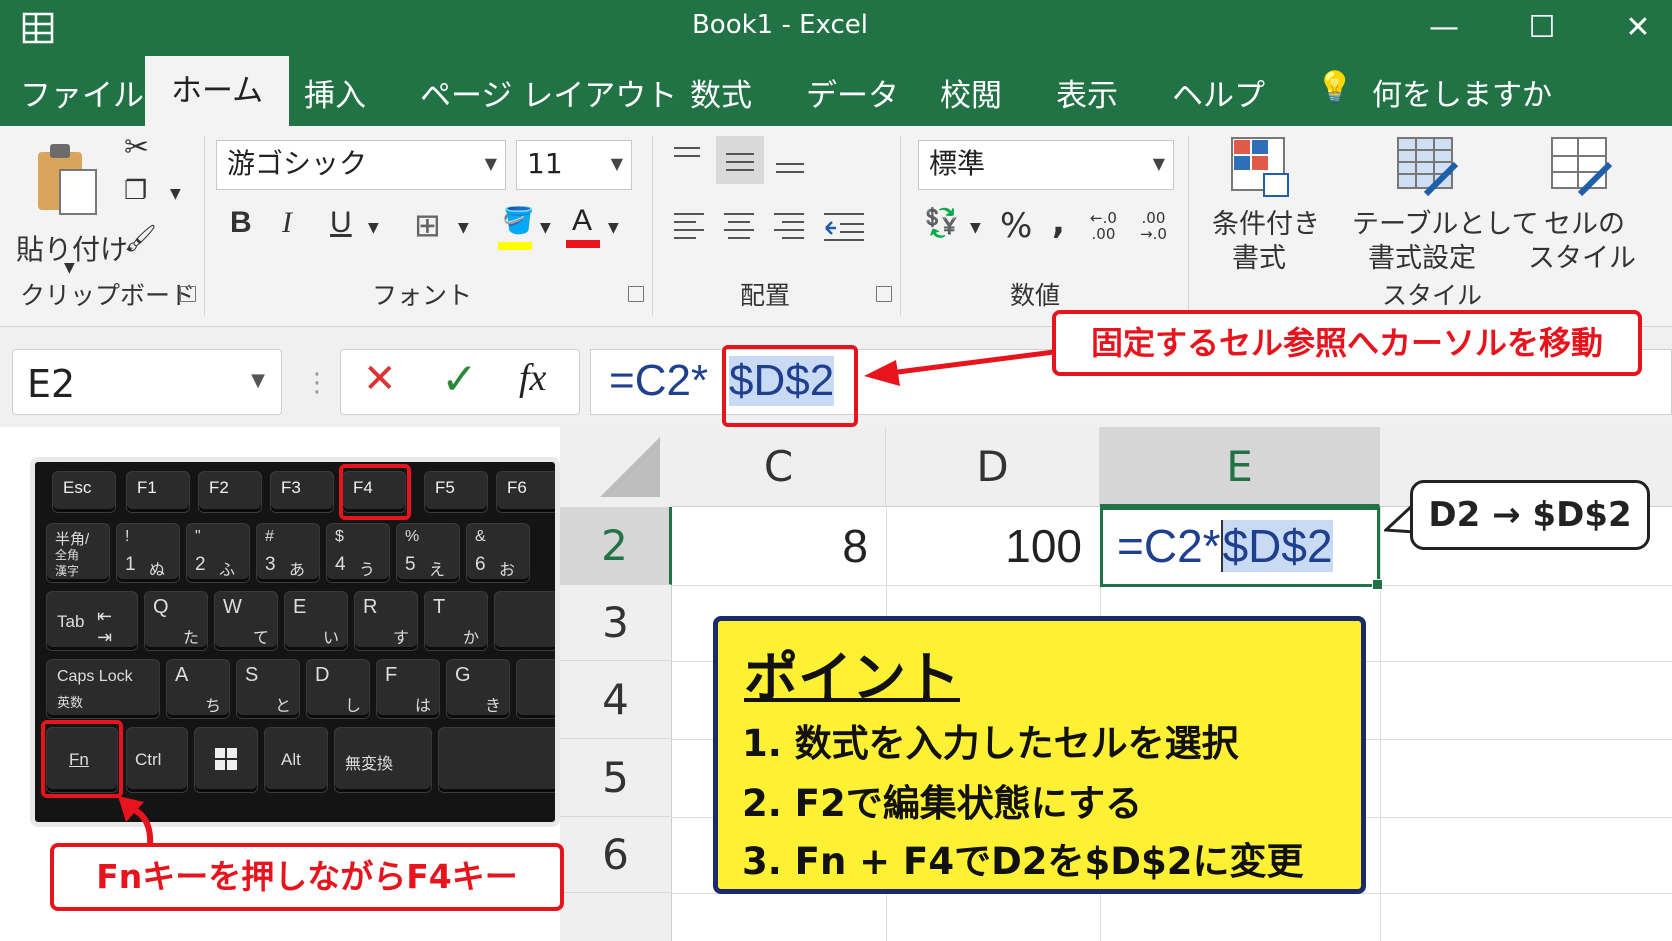 This screenshot has width=1672, height=941. I want to click on key-label: Ctrl, so click(148, 759).